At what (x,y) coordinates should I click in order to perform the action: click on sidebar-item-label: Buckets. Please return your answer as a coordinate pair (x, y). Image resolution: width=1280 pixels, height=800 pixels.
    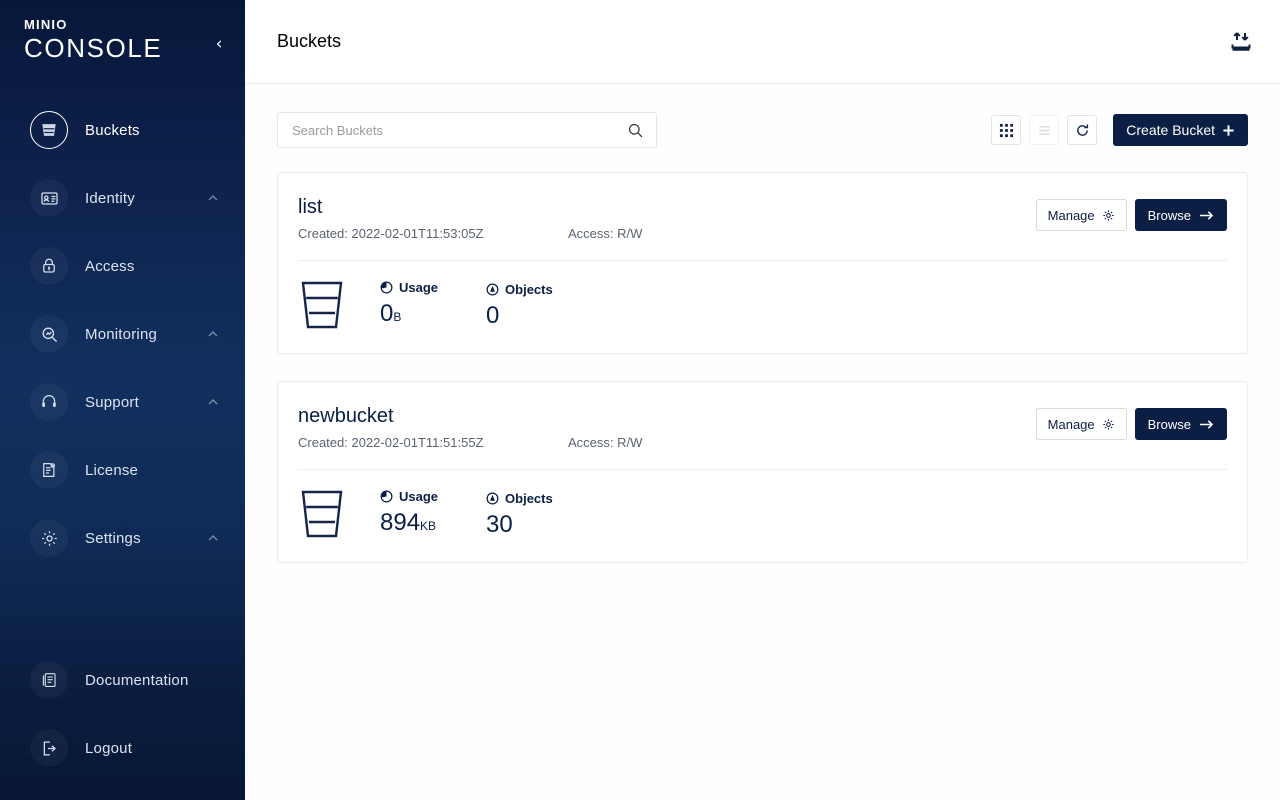
    Looking at the image, I should click on (112, 130).